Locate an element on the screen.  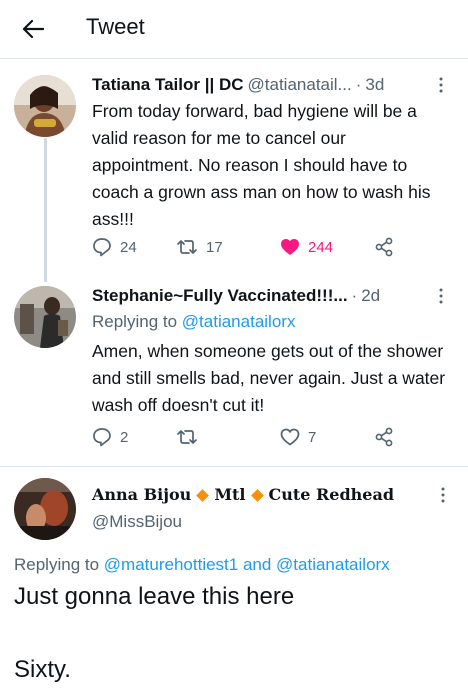
like-button: 244 is located at coordinates (327, 247).